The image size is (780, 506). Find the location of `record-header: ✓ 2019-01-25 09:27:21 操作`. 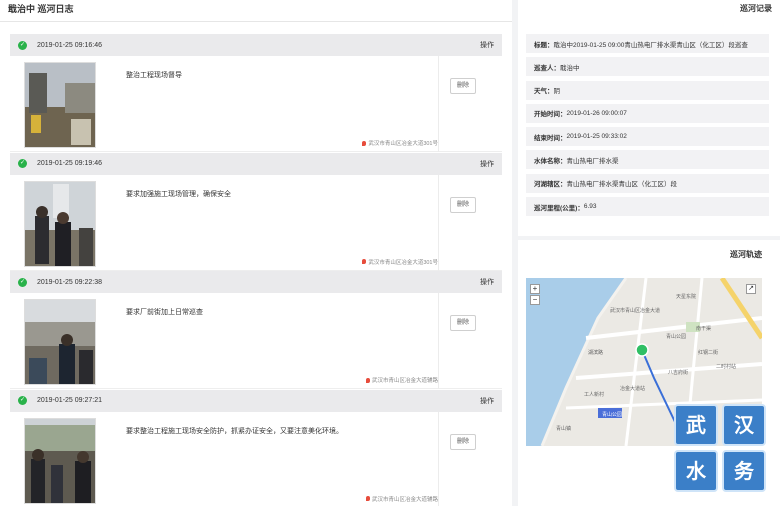

record-header: ✓ 2019-01-25 09:27:21 操作 is located at coordinates (256, 400).